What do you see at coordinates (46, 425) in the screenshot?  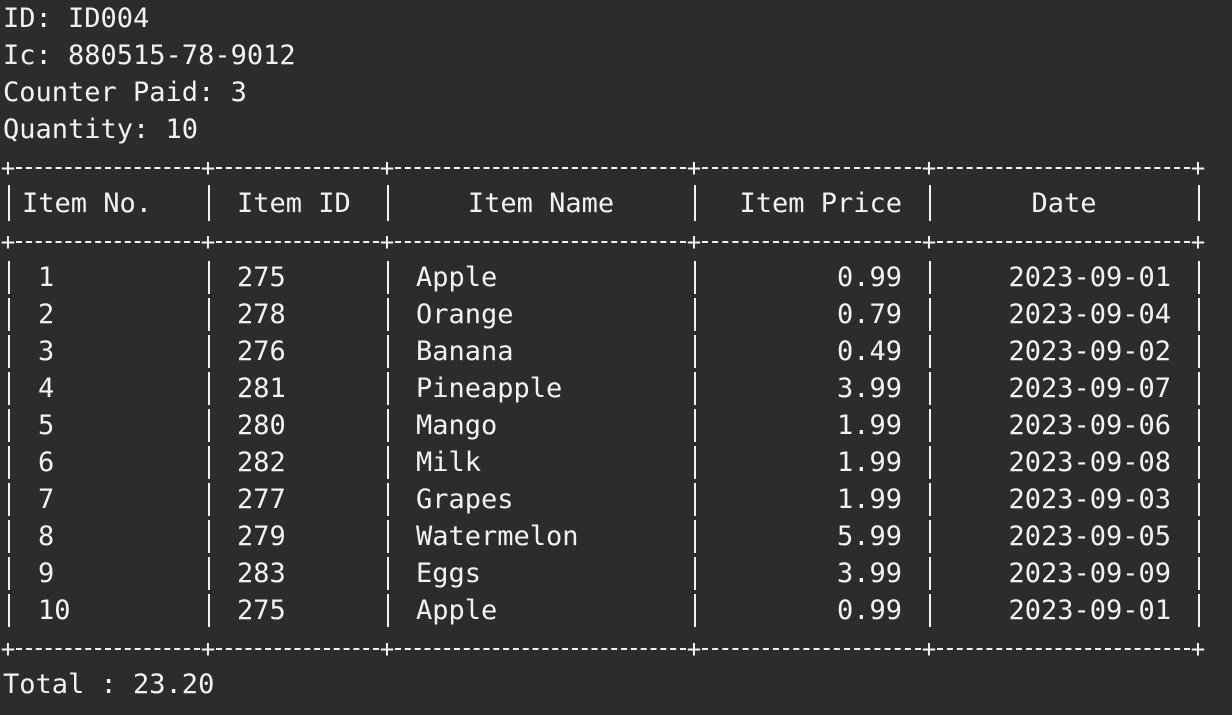 I see `table-cell-no: 5` at bounding box center [46, 425].